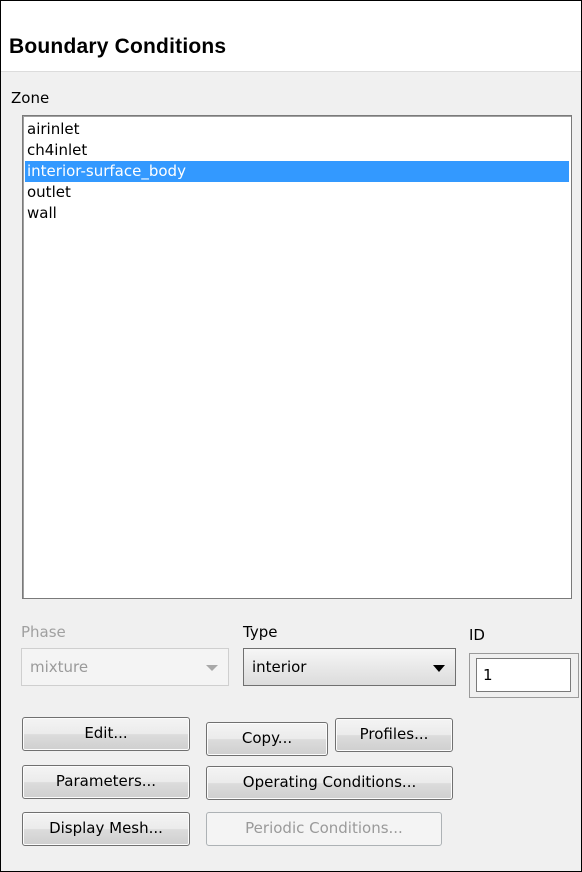 This screenshot has height=872, width=582. I want to click on phase-label: Phase, so click(43, 632).